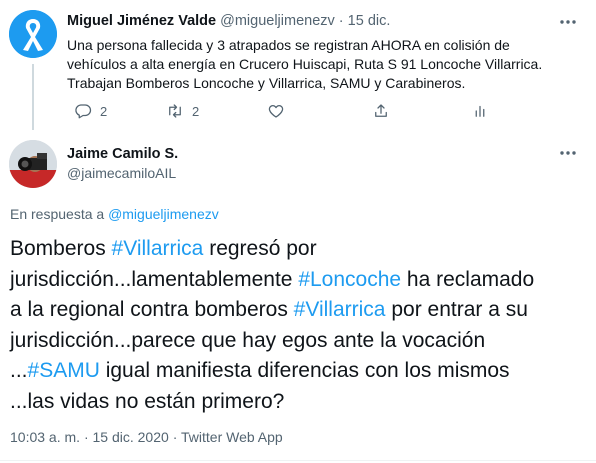  What do you see at coordinates (104, 111) in the screenshot?
I see `reply-count: 2` at bounding box center [104, 111].